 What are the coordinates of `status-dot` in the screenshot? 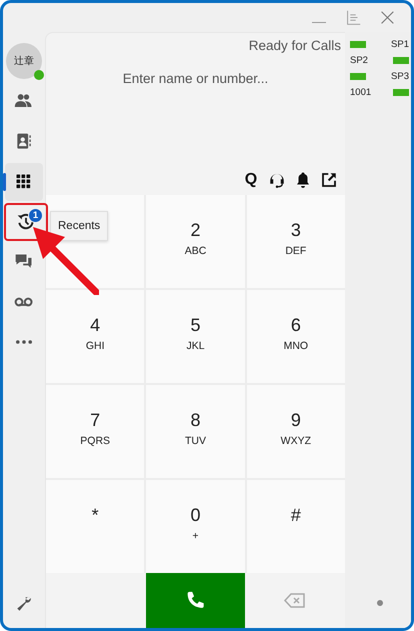 It's located at (379, 603).